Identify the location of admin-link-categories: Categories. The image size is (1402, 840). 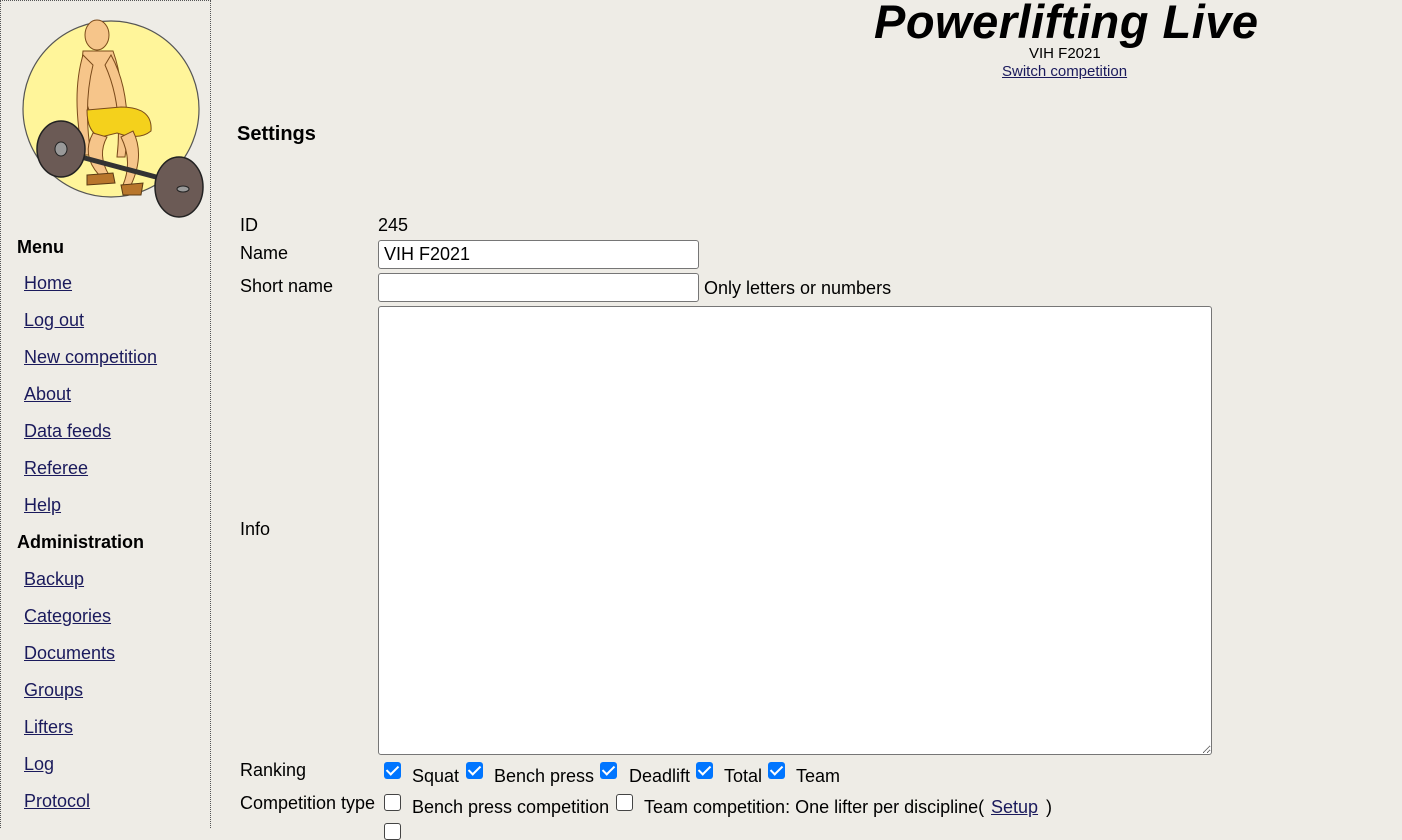
(67, 616).